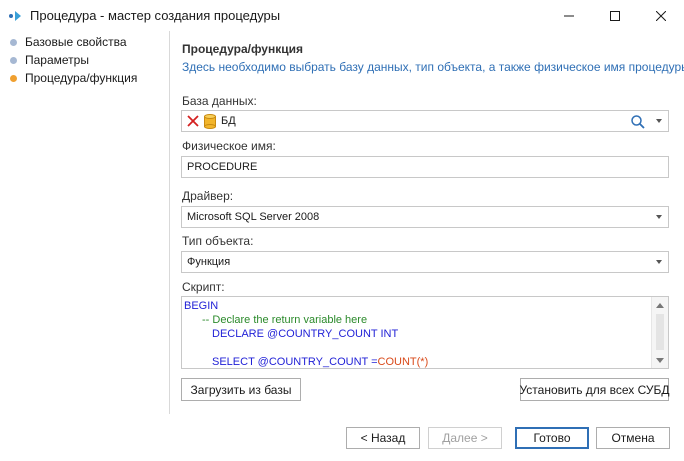 This screenshot has width=684, height=461. I want to click on step-parameters: Параметры, so click(49, 60).